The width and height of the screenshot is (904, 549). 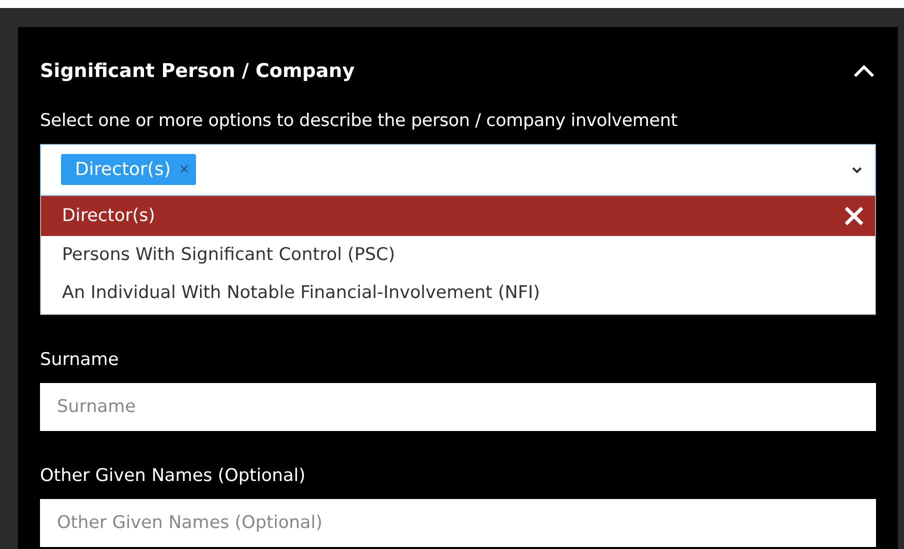 I want to click on text-field: Surname, so click(x=458, y=407).